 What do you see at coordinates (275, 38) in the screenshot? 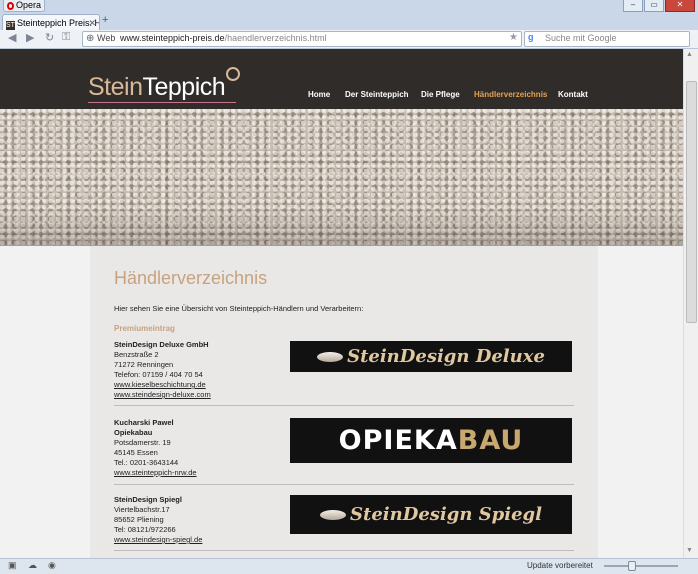
I see `url-path: /haendlerverzeichnis.html` at bounding box center [275, 38].